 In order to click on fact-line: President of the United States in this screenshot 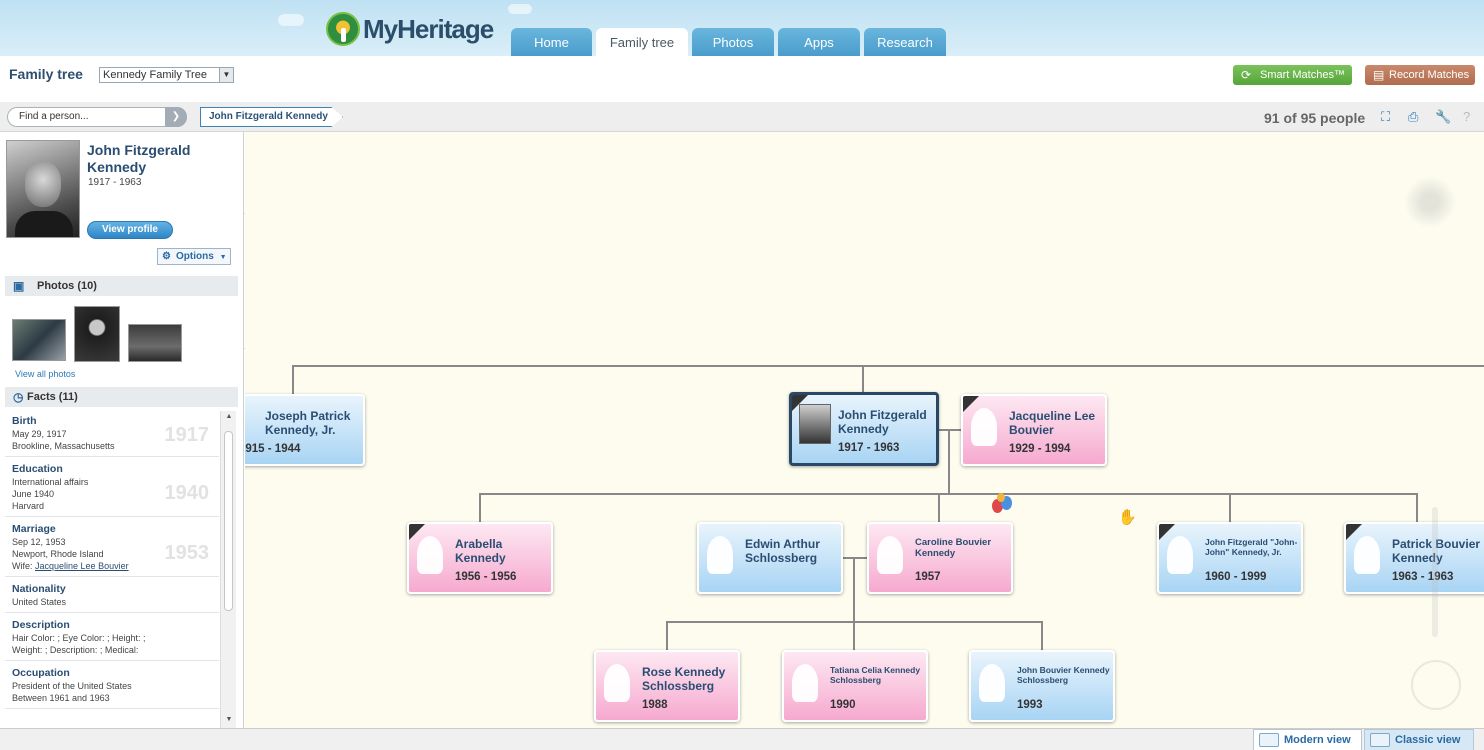, I will do `click(72, 686)`.